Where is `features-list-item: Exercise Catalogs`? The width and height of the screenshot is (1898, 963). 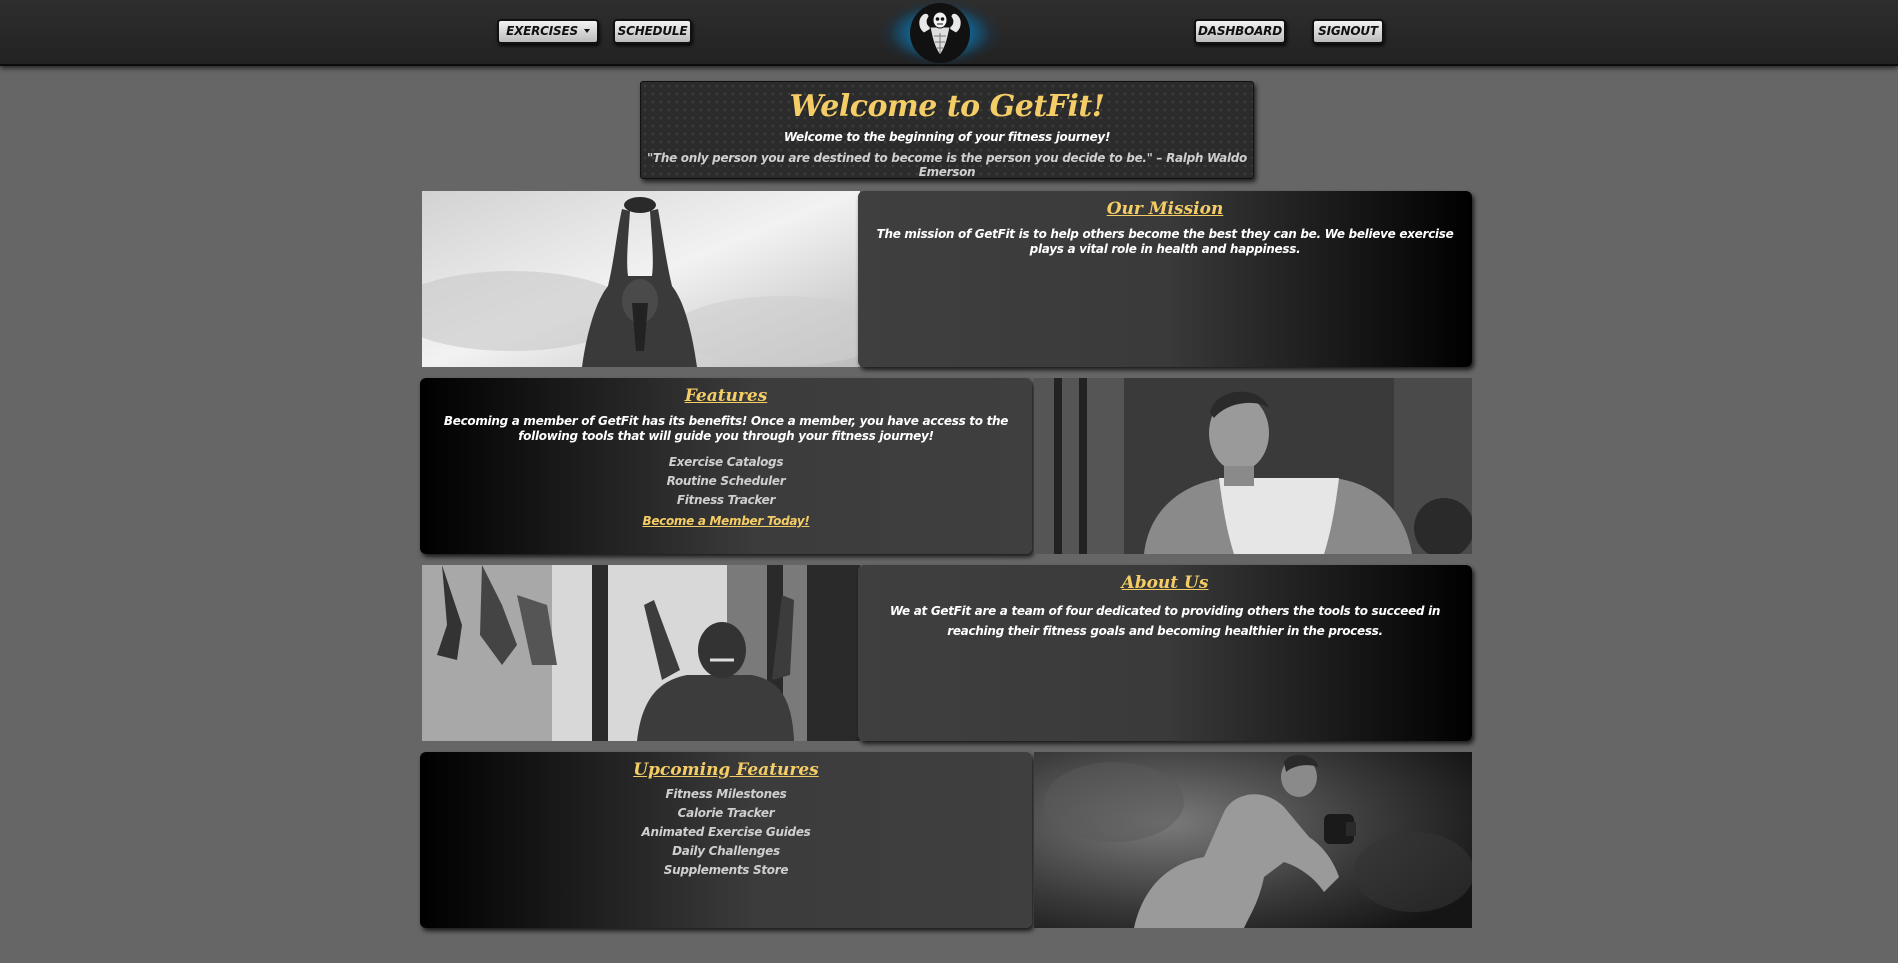 features-list-item: Exercise Catalogs is located at coordinates (726, 462).